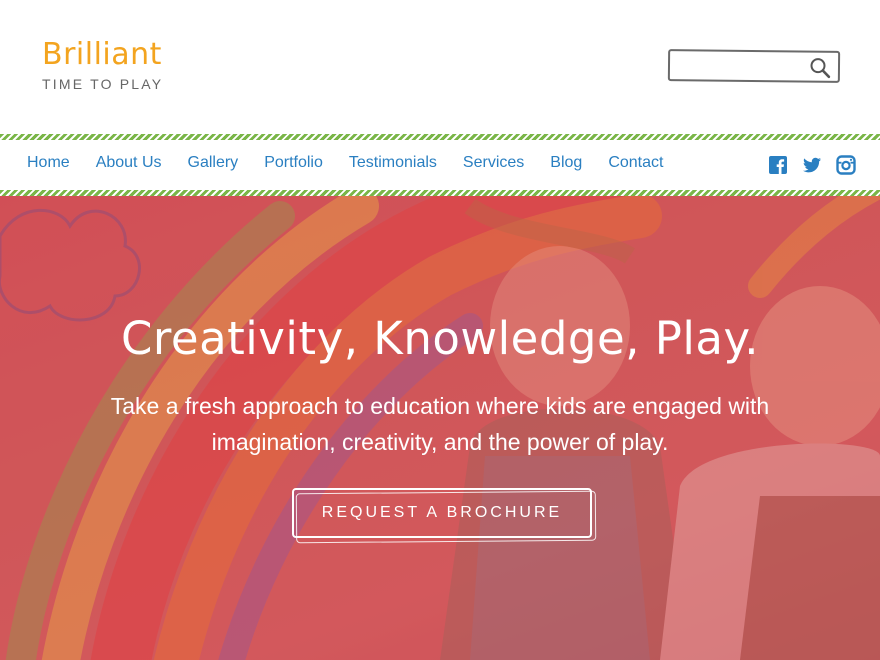  What do you see at coordinates (129, 163) in the screenshot?
I see `nav-item-about-us: About Us` at bounding box center [129, 163].